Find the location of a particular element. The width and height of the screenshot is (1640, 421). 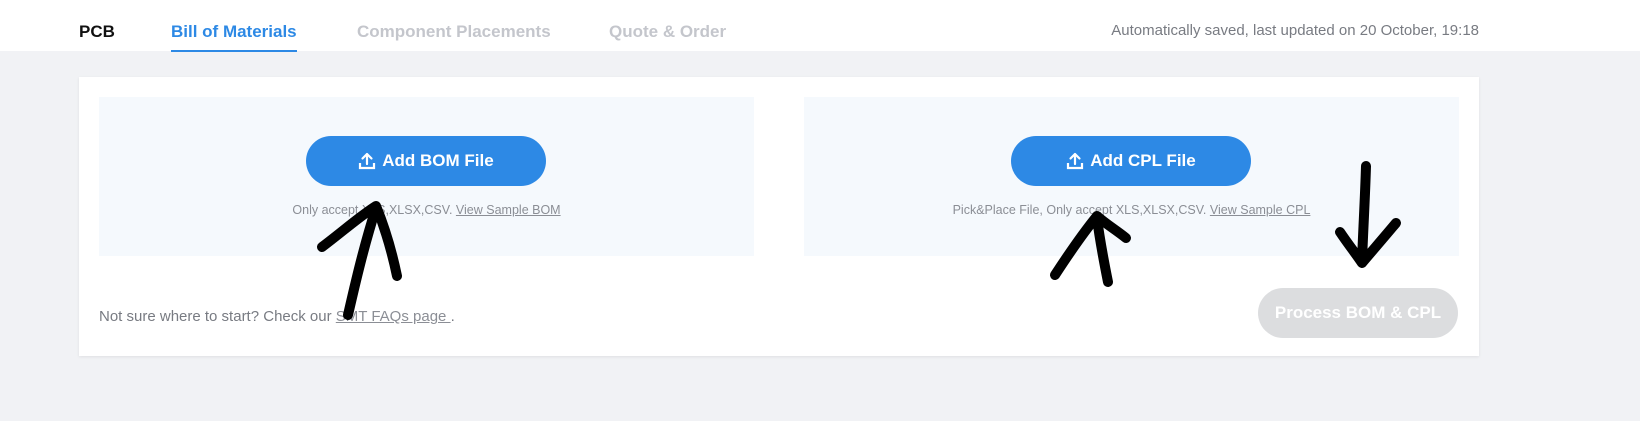

view-sample-cpl-link: View Sample CPL is located at coordinates (1260, 210).